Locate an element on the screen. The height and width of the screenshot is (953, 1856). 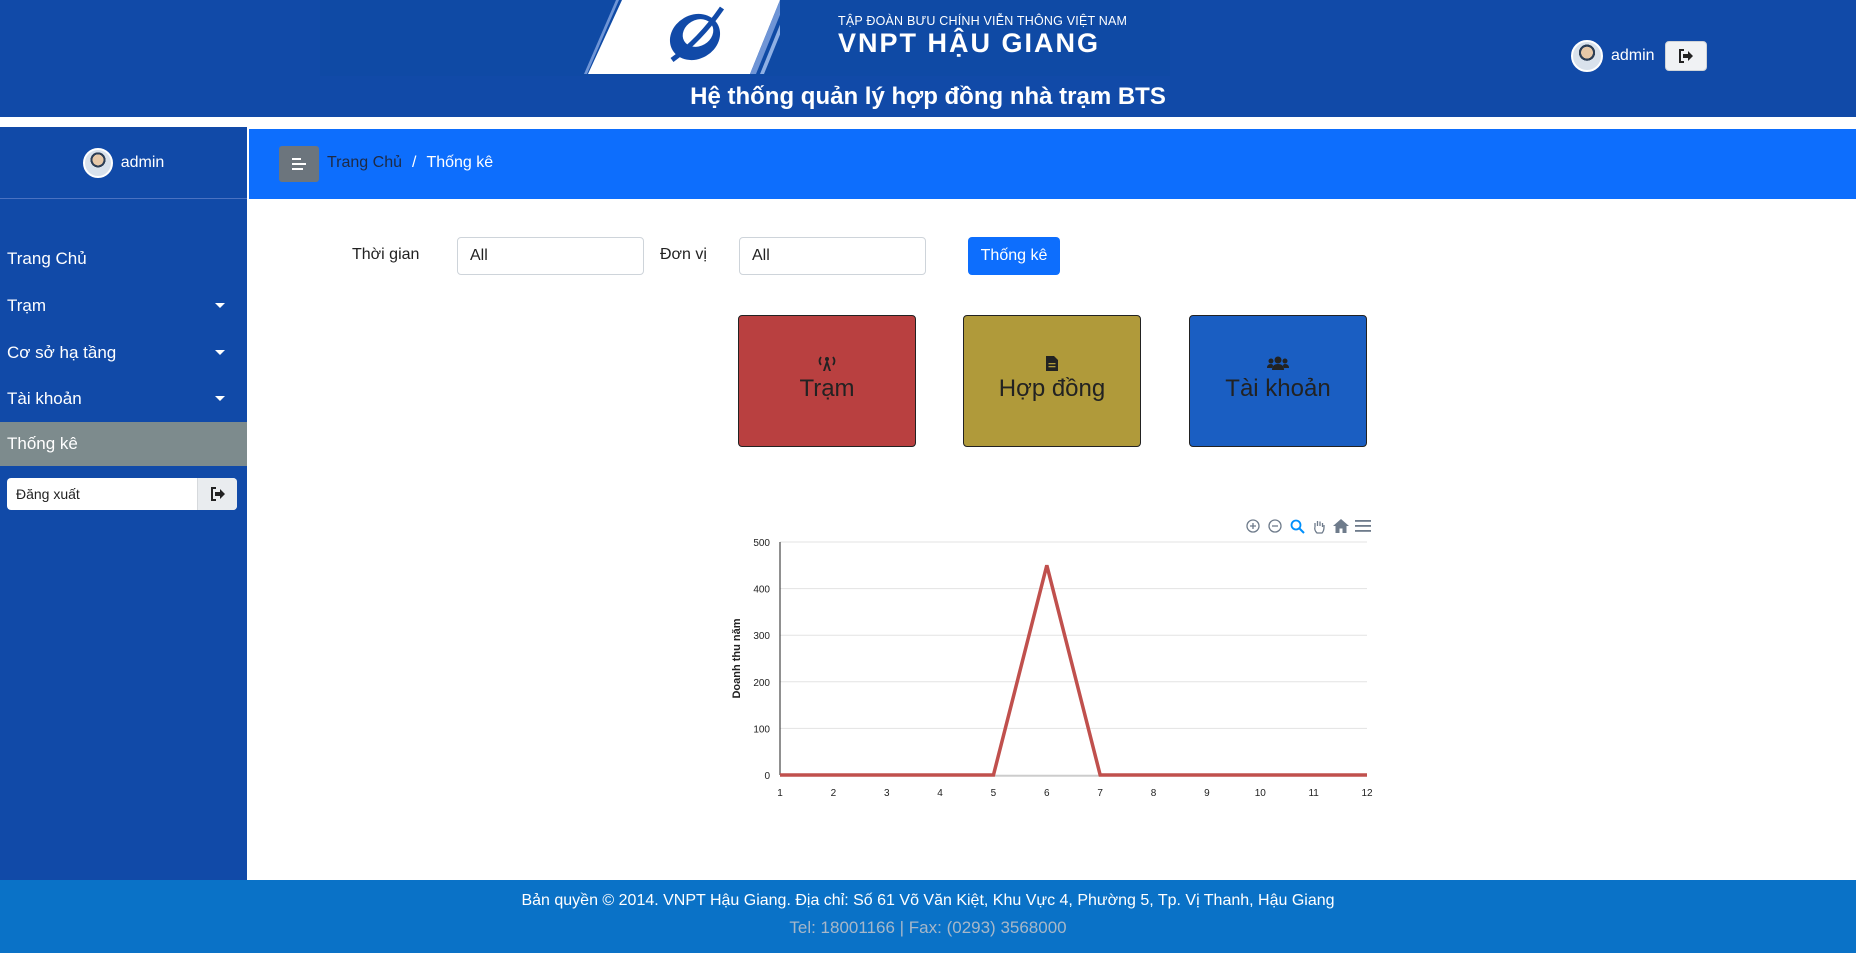
system-title: Hệ thống quản lý hợp đồng nhà trạm BTS is located at coordinates (928, 96).